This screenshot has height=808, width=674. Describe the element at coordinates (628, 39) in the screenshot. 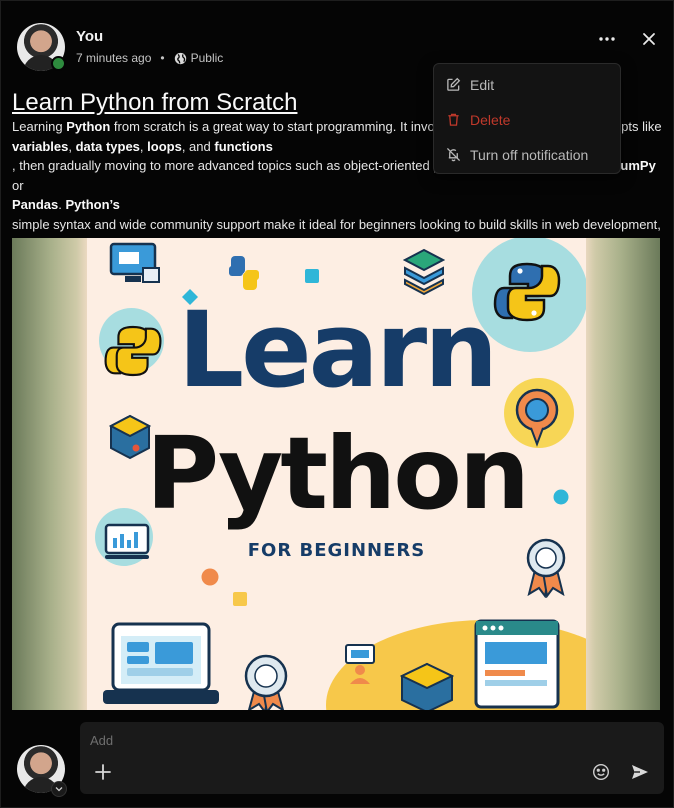

I see `header-actions` at that location.